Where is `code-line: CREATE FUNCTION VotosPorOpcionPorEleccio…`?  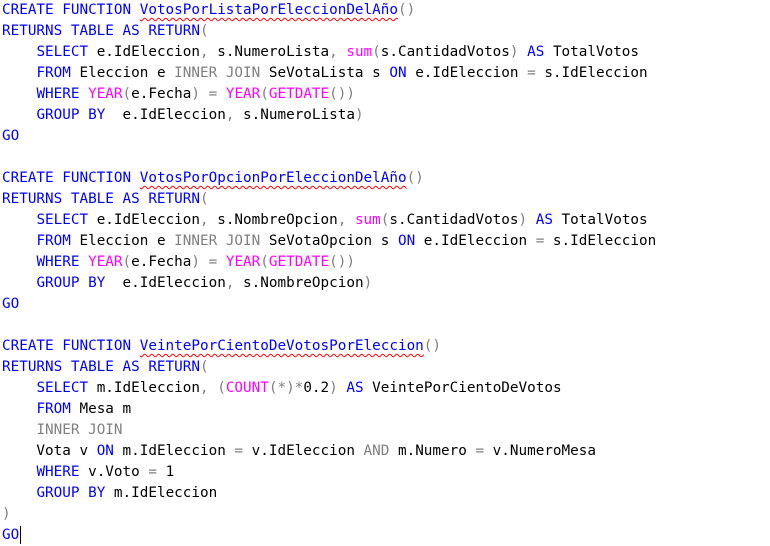 code-line: CREATE FUNCTION VotosPorOpcionPorEleccio… is located at coordinates (386, 178).